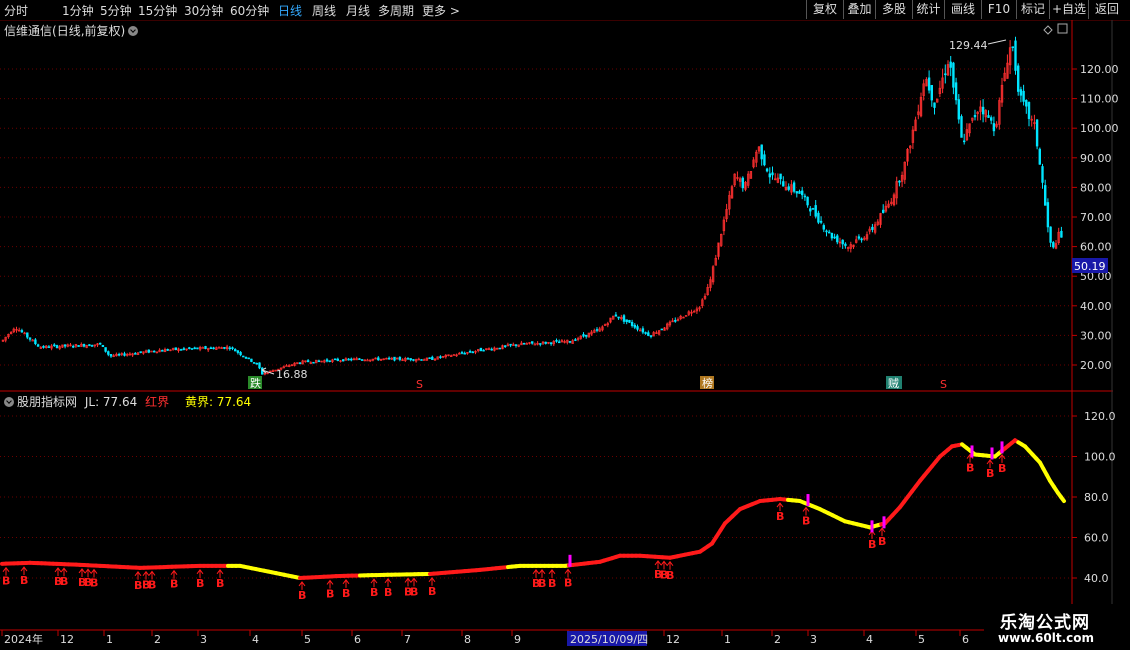  I want to click on side-scrollbar, so click(1121, 325).